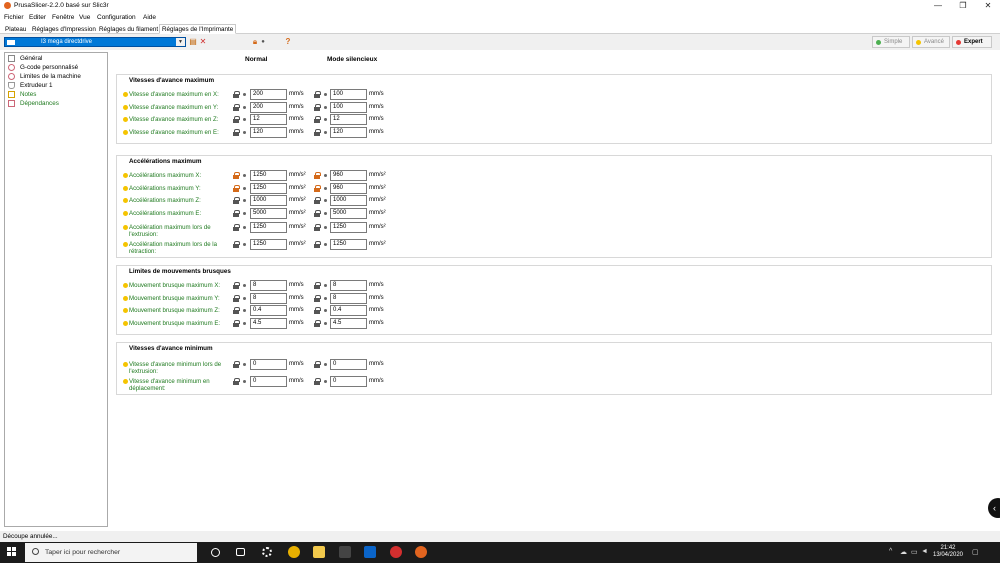 Image resolution: width=1000 pixels, height=563 pixels. What do you see at coordinates (198, 29) in the screenshot?
I see `tab-printer-settings: Réglages de l'Imprimante` at bounding box center [198, 29].